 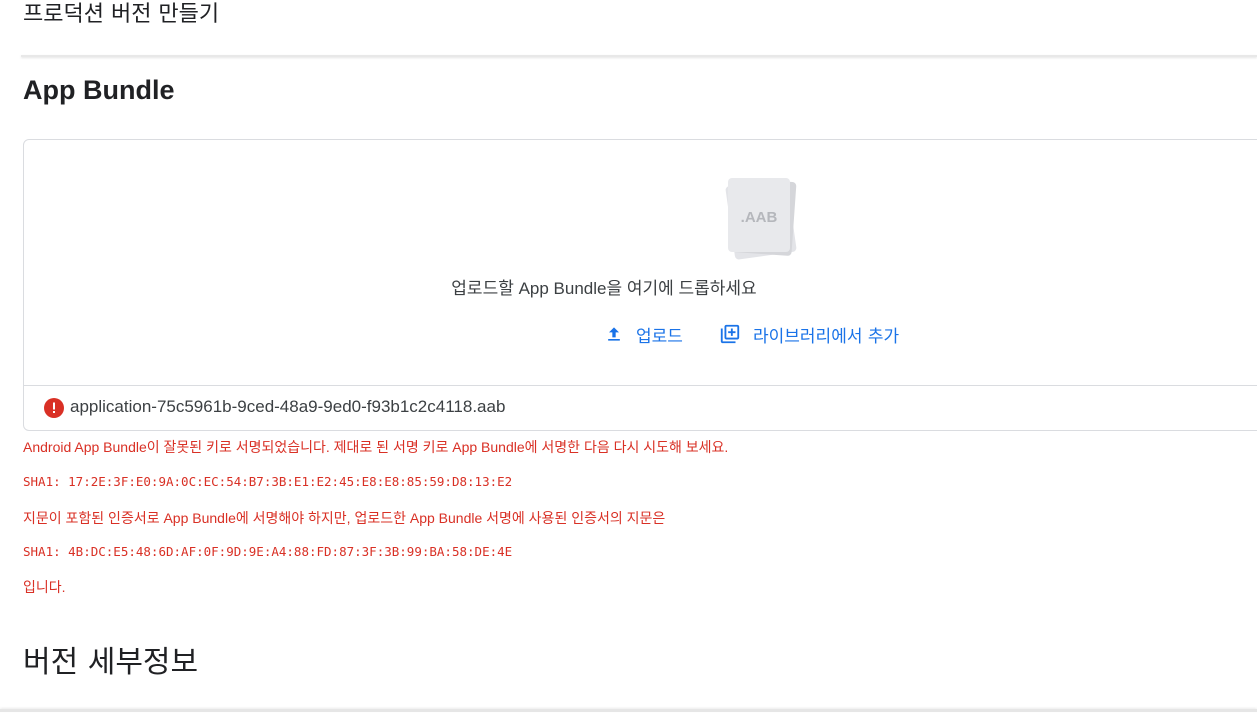 I want to click on page-title: 프로덕션 버전 만들기, so click(x=121, y=14).